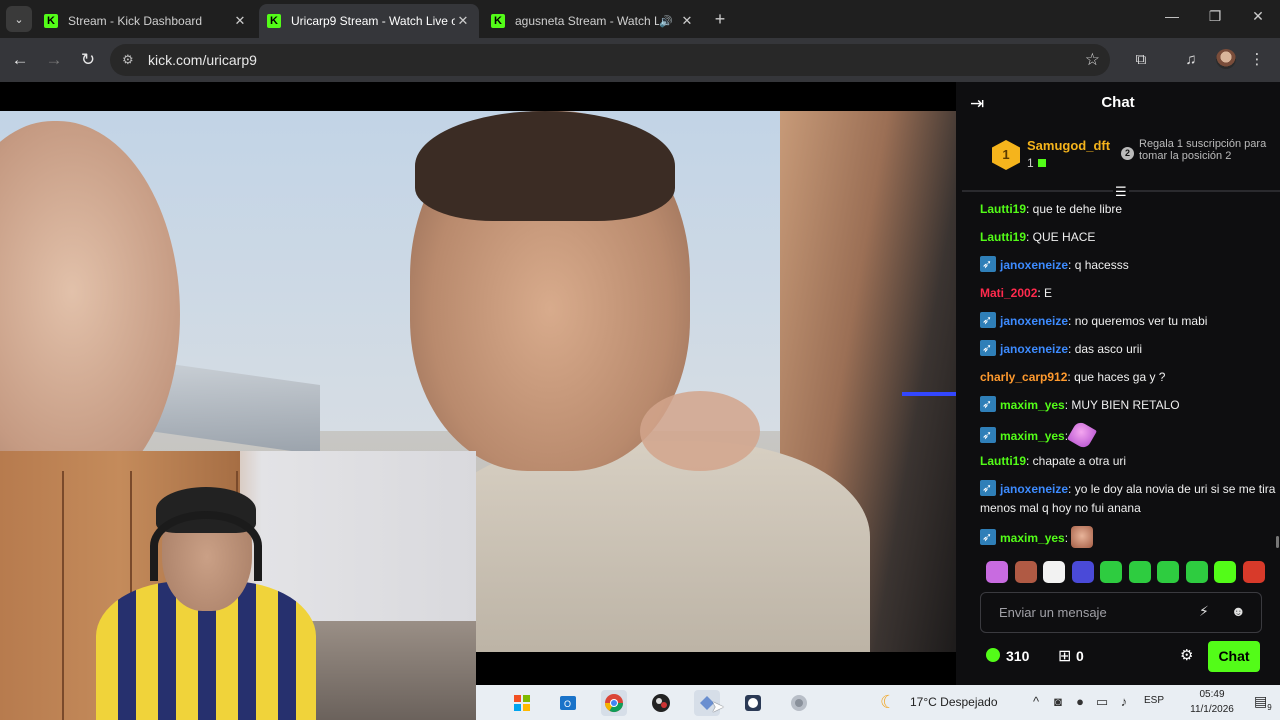 This screenshot has height=720, width=1280. I want to click on gift-box-icon: ⊞, so click(1064, 656).